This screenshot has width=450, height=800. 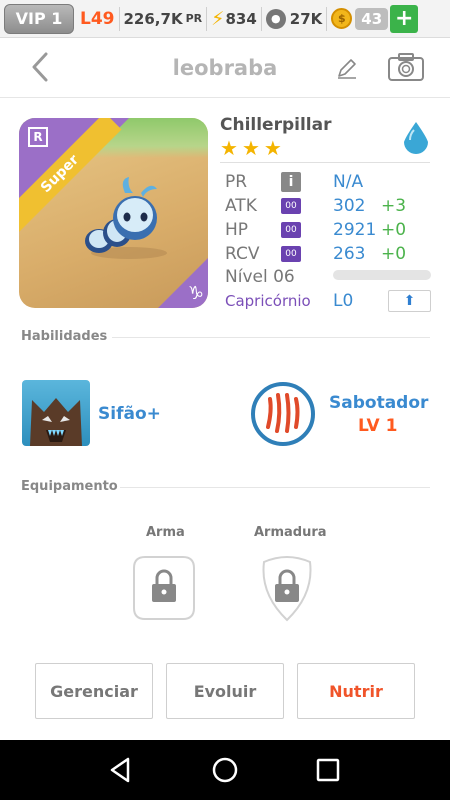 What do you see at coordinates (94, 691) in the screenshot?
I see `manage-button: Gerenciar` at bounding box center [94, 691].